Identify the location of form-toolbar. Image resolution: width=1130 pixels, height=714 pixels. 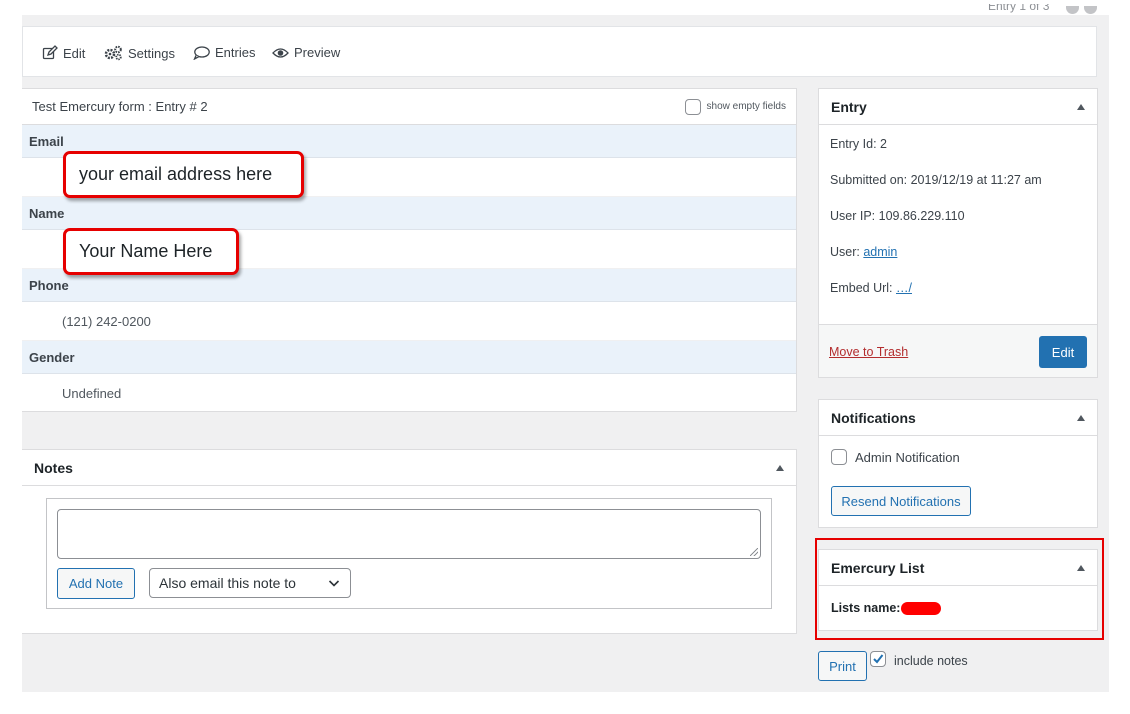
(559, 51).